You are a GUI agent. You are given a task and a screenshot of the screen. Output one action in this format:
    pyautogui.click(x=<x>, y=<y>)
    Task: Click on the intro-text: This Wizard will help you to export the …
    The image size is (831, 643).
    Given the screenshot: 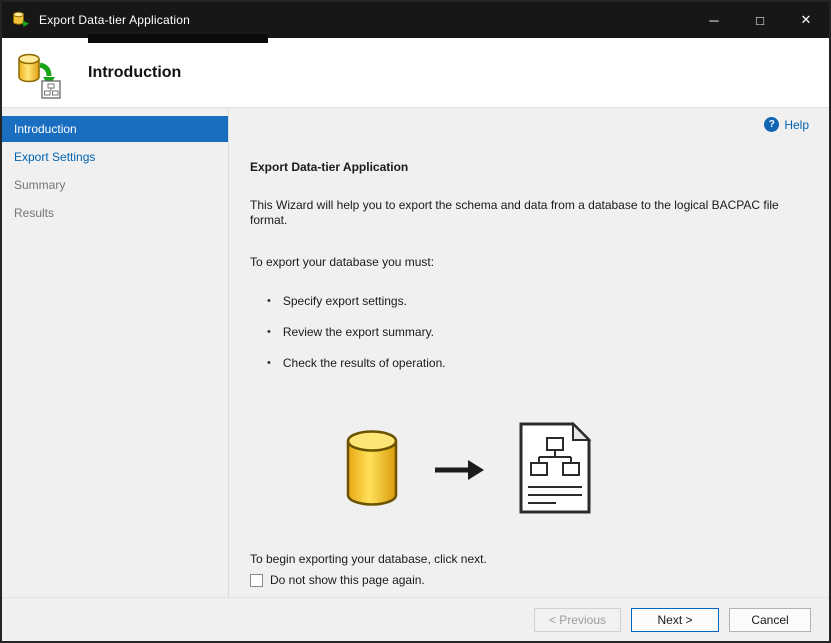 What is the action you would take?
    pyautogui.click(x=514, y=212)
    